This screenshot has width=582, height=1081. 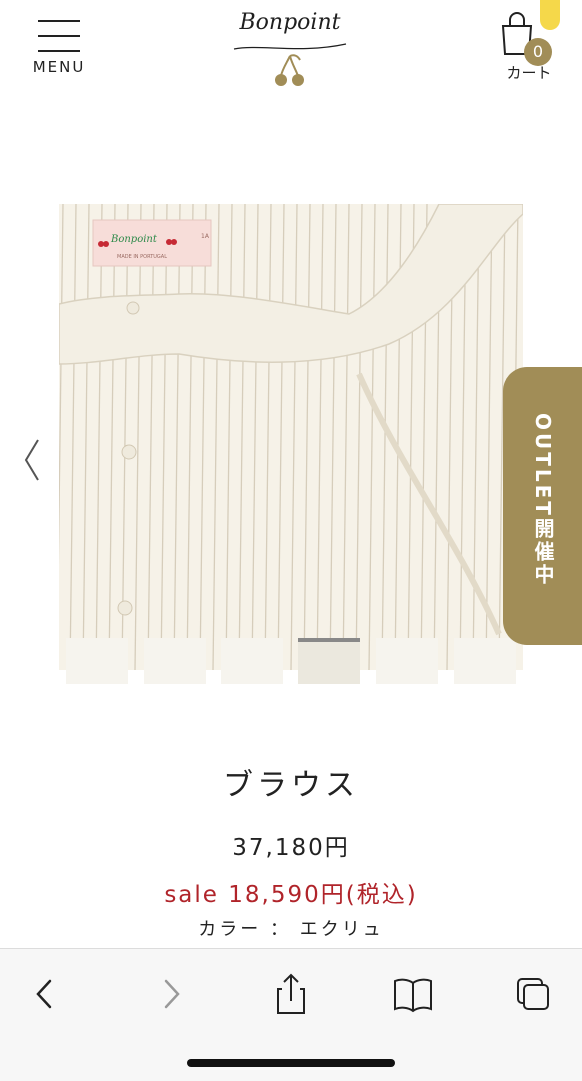 I want to click on original-price: 37,180円, so click(x=291, y=848).